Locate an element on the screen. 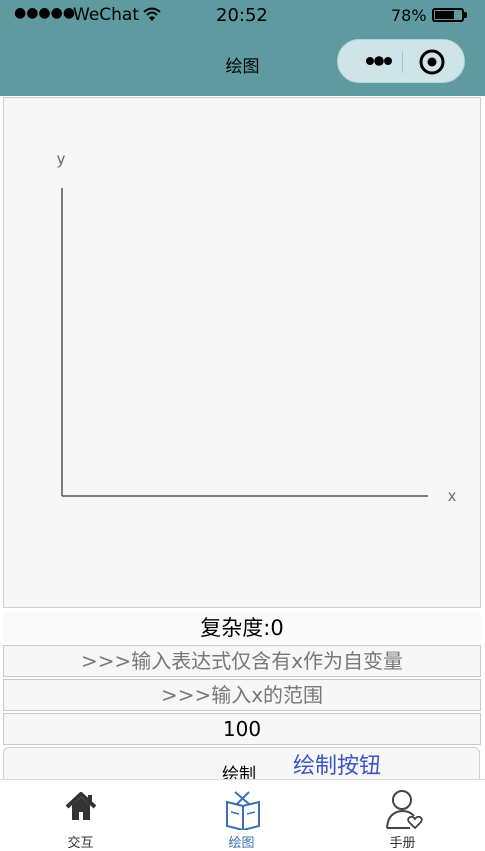 Image resolution: width=485 pixels, height=851 pixels. signal-strength: ●●●●● is located at coordinates (45, 13).